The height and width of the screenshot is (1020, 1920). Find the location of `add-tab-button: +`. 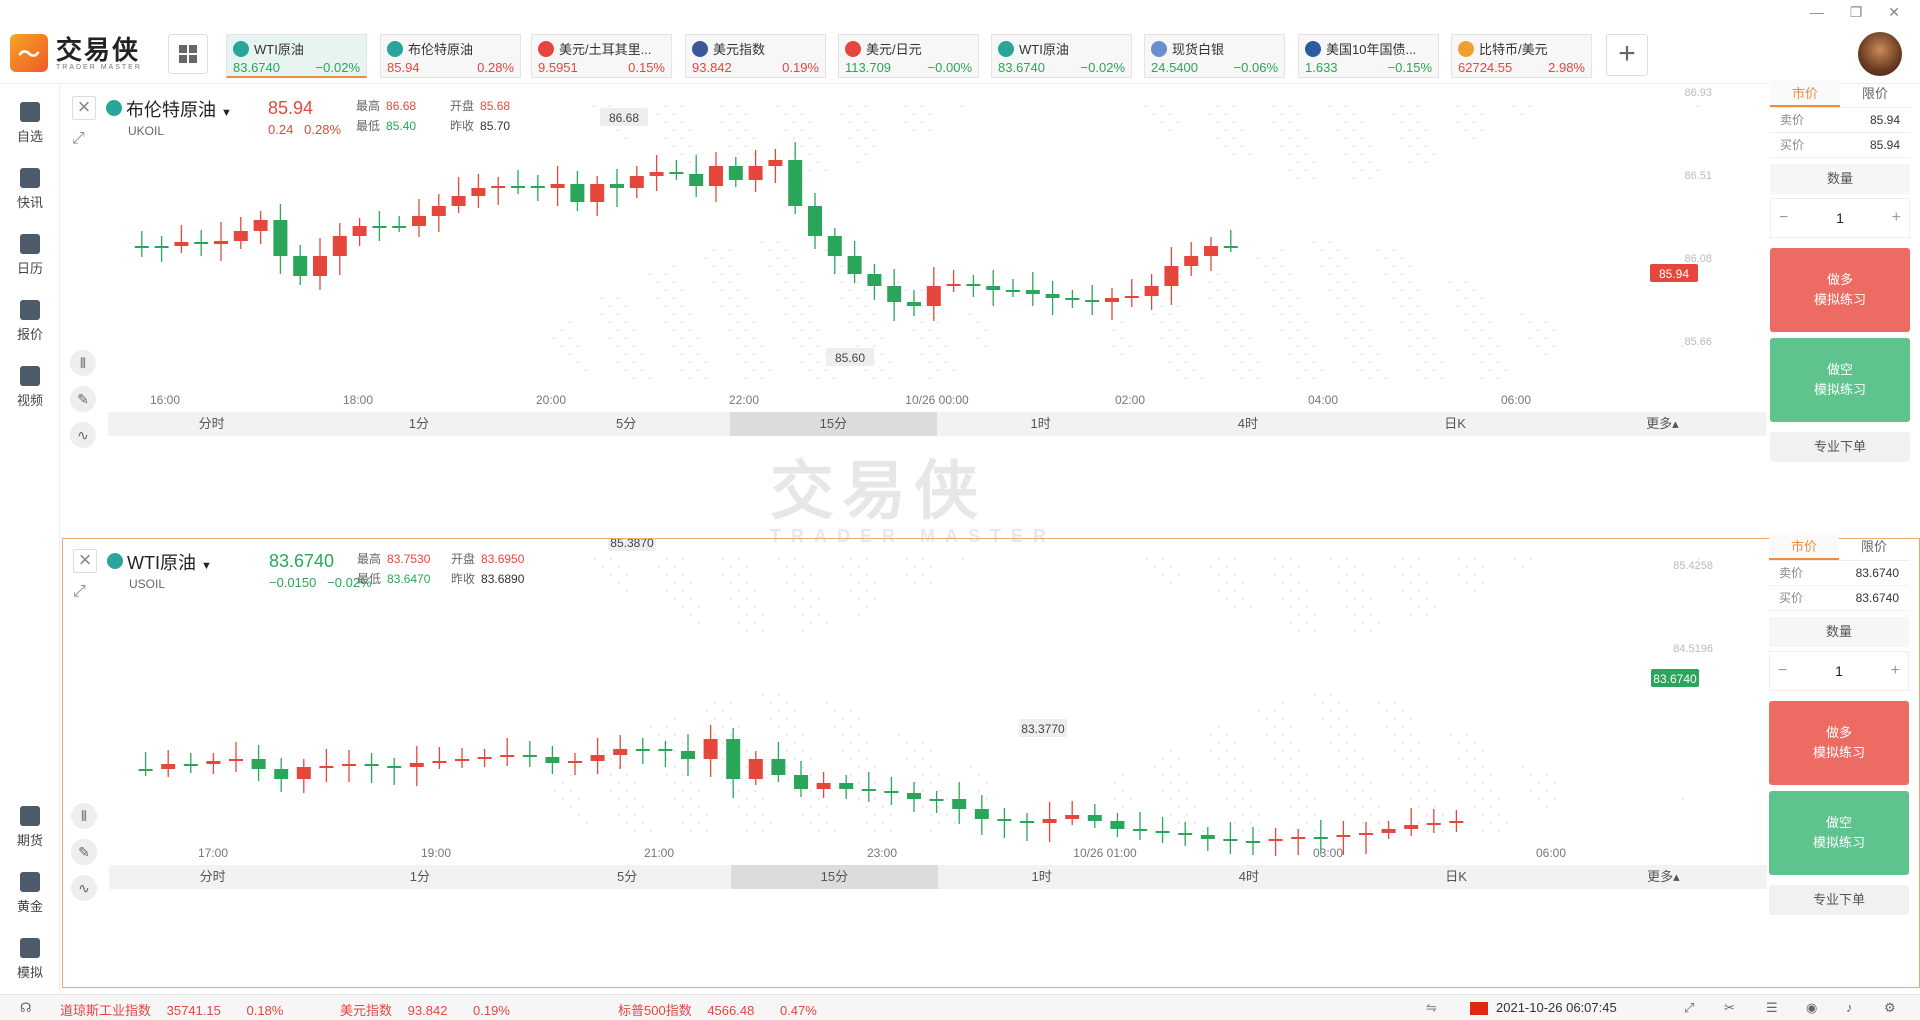

add-tab-button: + is located at coordinates (1627, 55).